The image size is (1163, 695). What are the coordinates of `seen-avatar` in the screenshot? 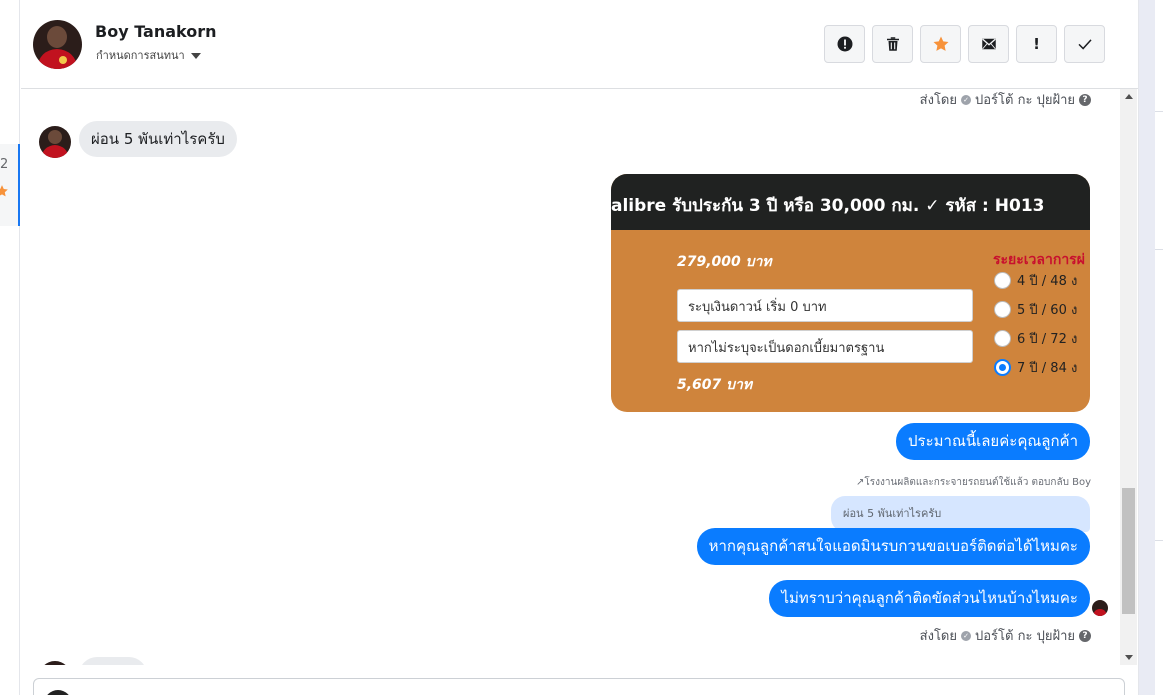 It's located at (1100, 608).